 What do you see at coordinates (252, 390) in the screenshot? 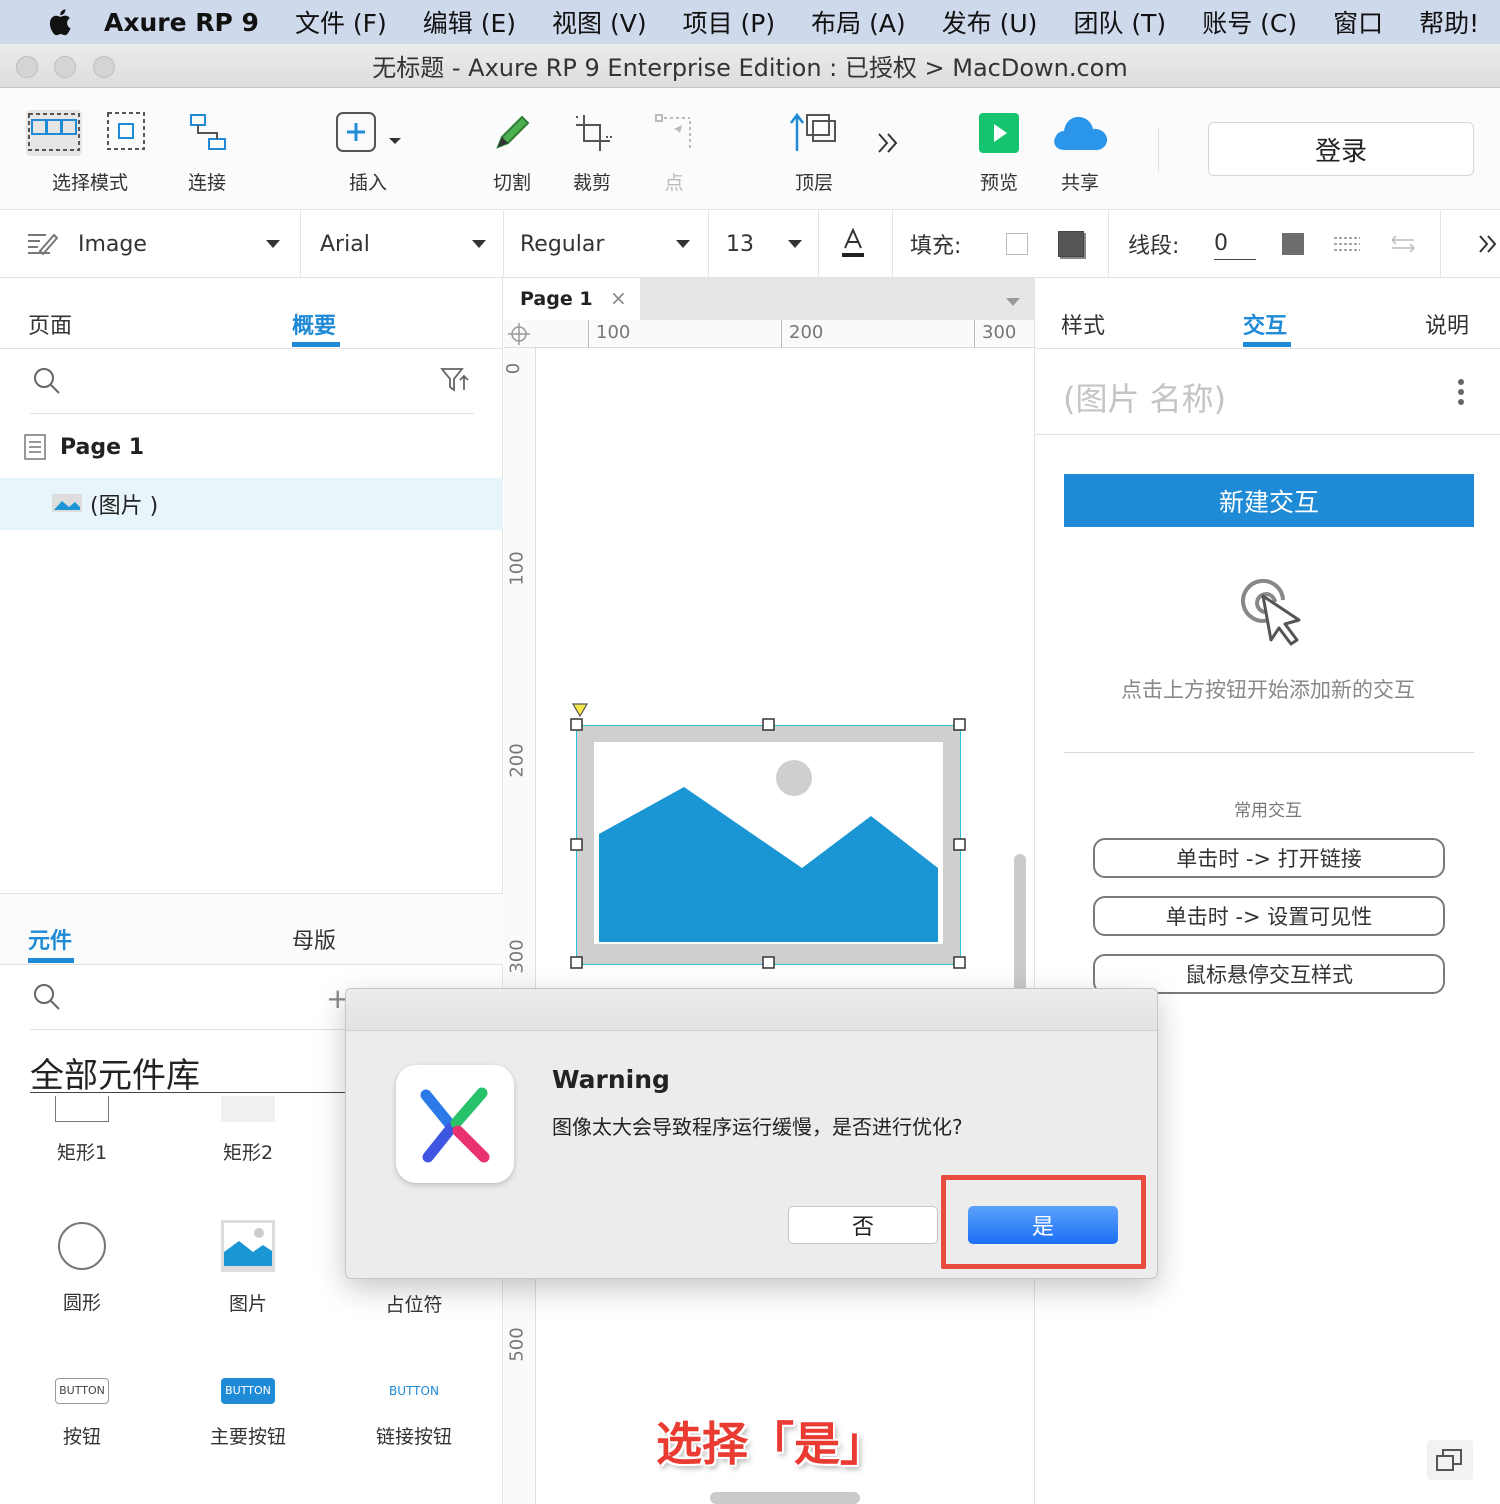
I see `outline-search-input` at bounding box center [252, 390].